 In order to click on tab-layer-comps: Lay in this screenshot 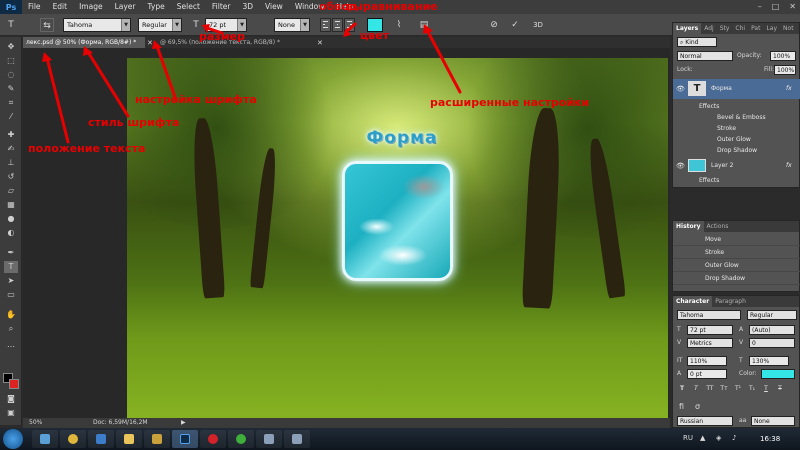, I will do `click(771, 28)`.